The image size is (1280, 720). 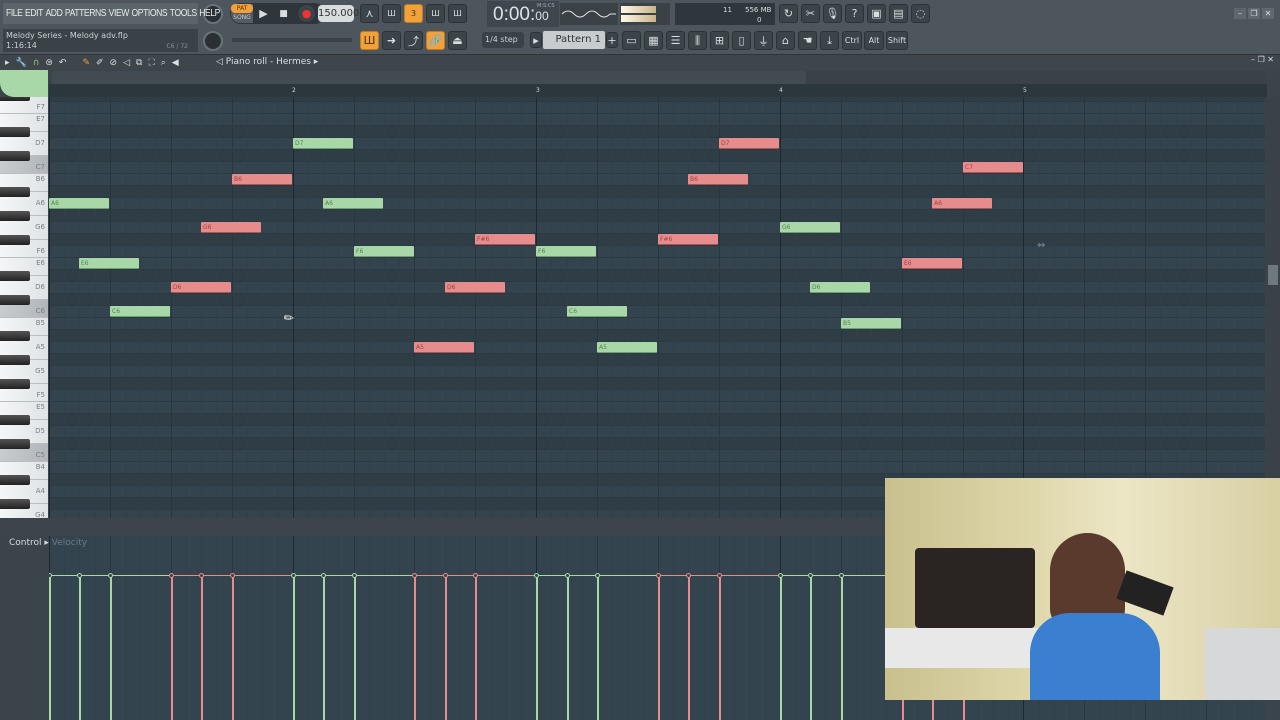 What do you see at coordinates (109, 263) in the screenshot?
I see `note: E6` at bounding box center [109, 263].